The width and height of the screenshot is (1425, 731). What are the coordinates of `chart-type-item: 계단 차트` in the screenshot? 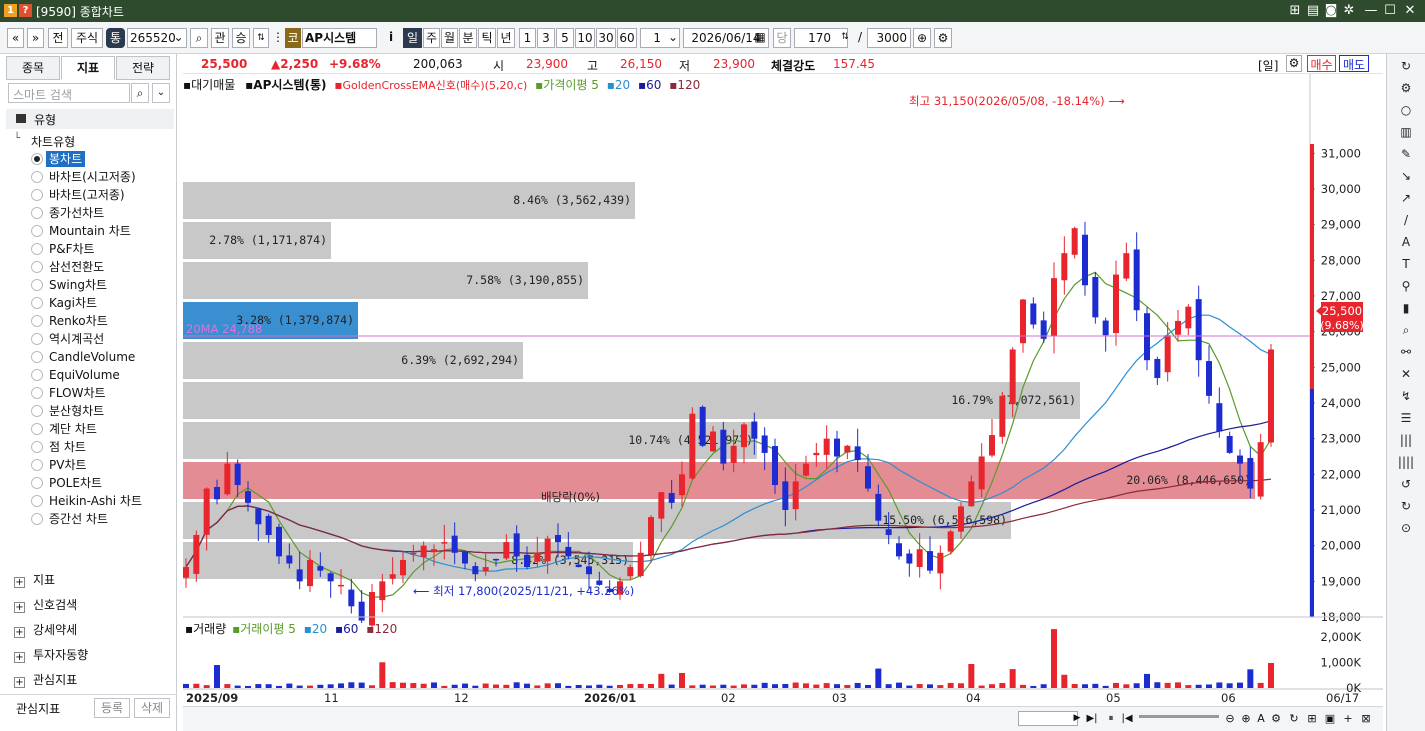 It's located at (73, 429).